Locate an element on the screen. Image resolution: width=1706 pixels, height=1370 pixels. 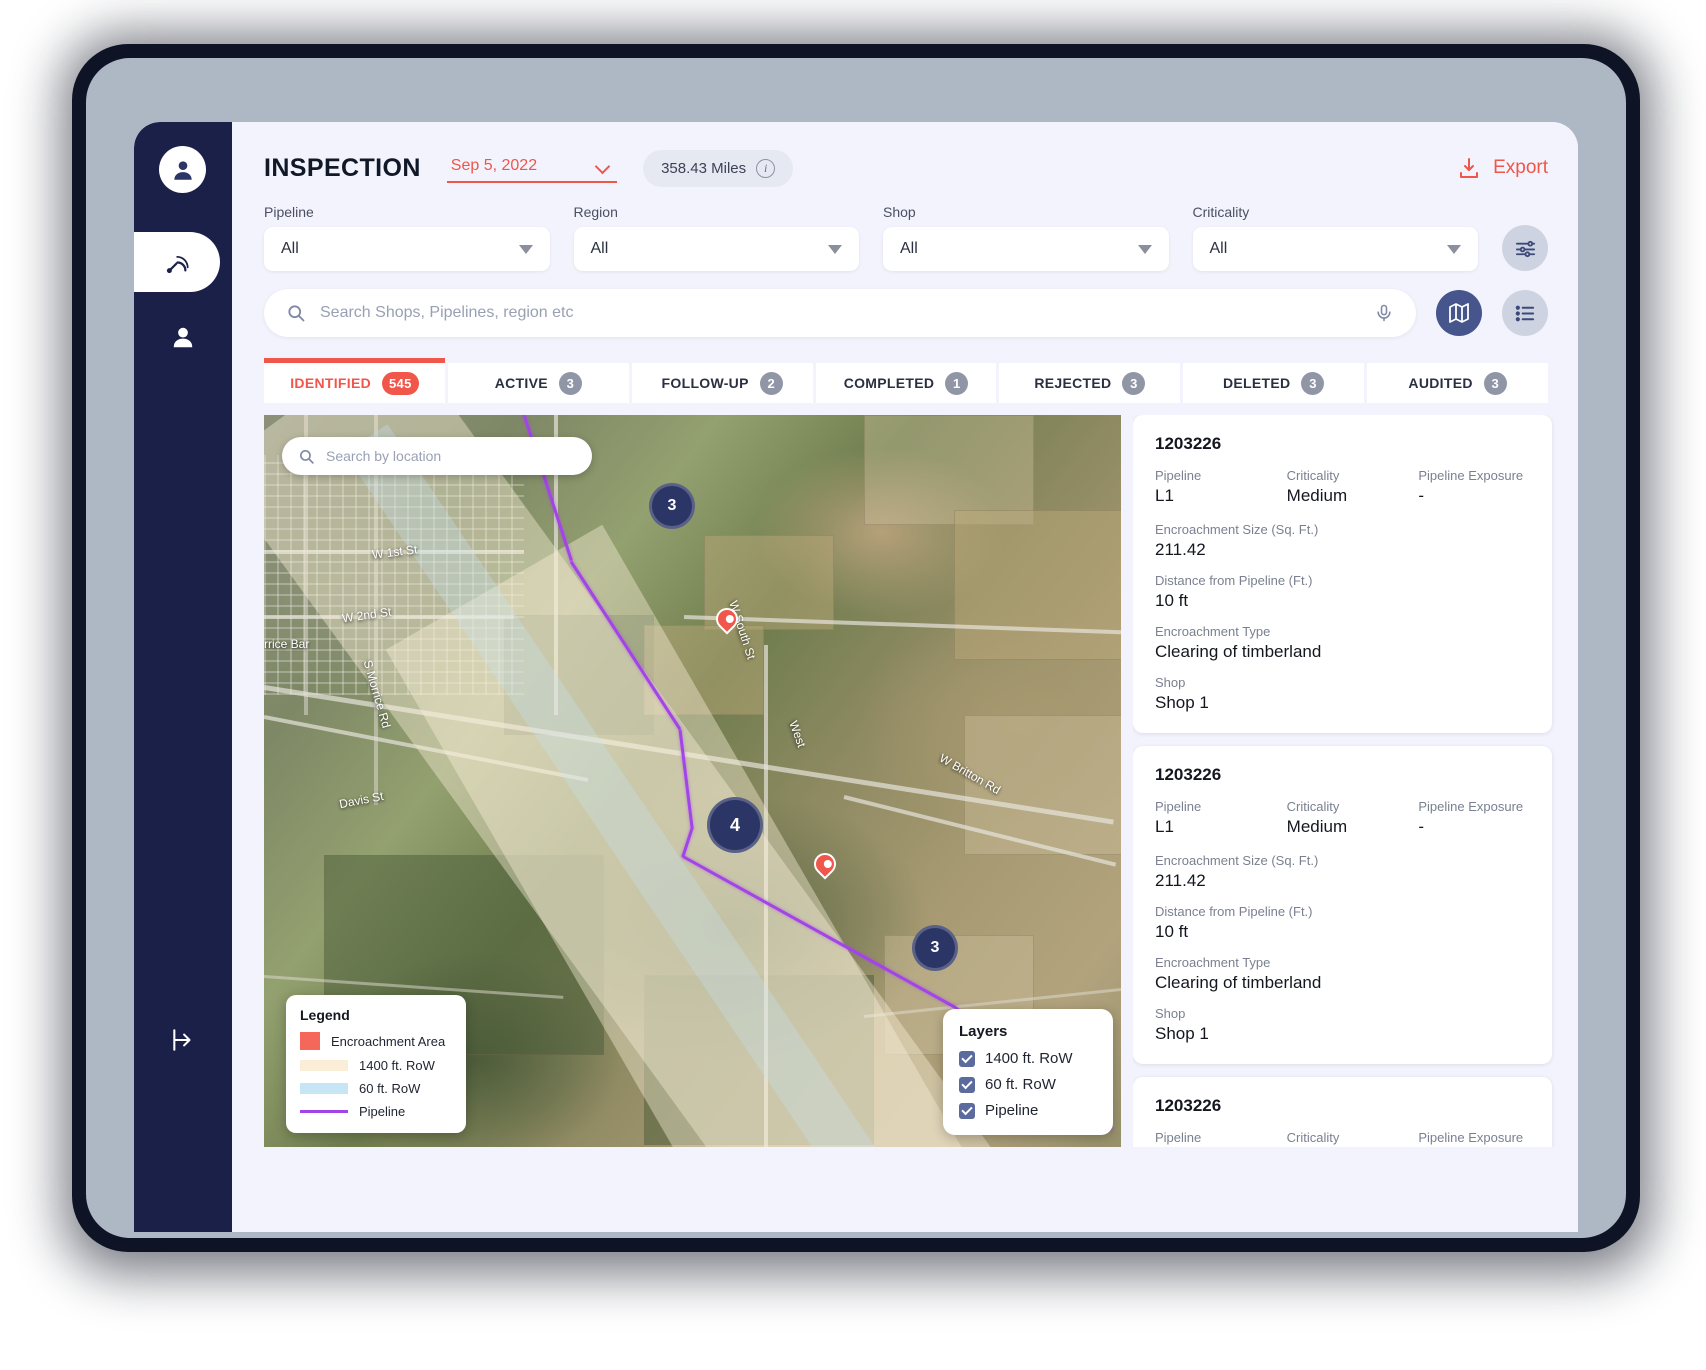
layer-label: Pipeline is located at coordinates (1012, 1110).